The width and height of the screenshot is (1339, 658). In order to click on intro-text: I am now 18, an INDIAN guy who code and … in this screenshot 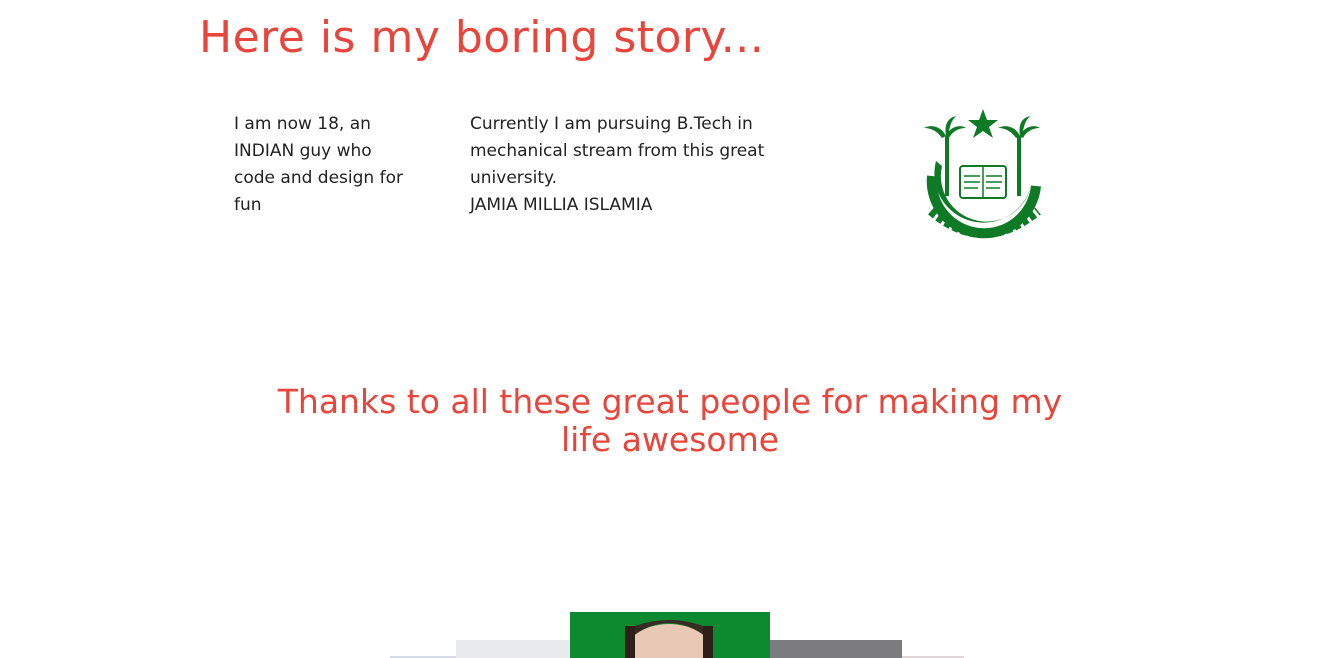, I will do `click(318, 164)`.